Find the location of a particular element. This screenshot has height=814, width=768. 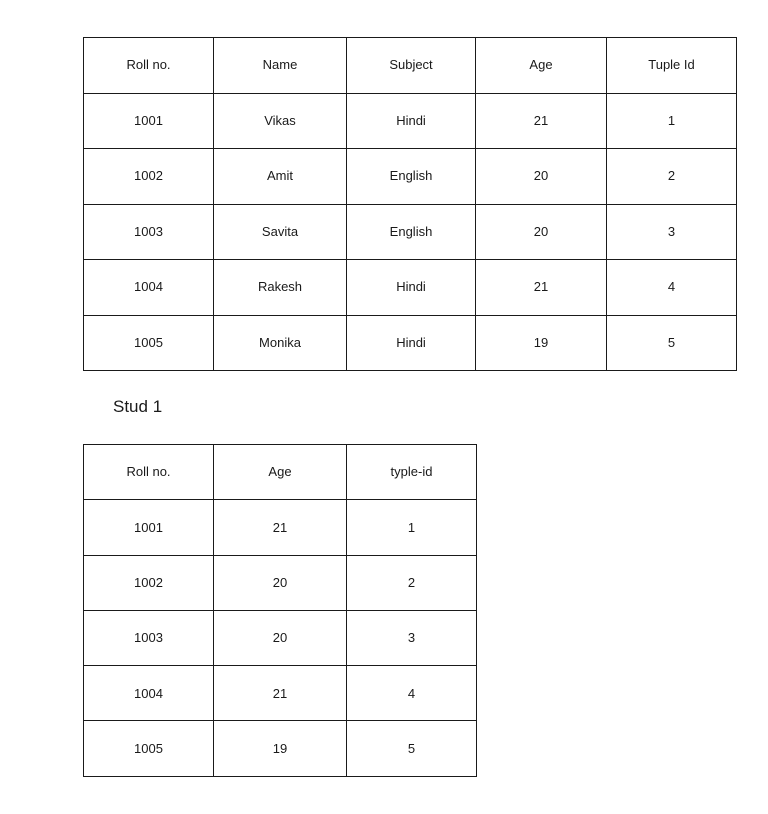

table-row: 1002 20 2 is located at coordinates (280, 582).